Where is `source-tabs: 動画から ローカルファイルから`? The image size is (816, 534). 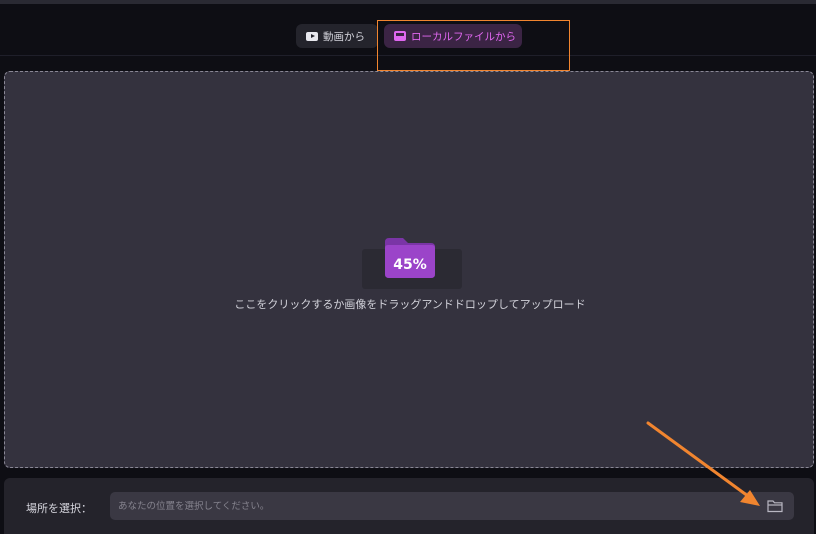 source-tabs: 動画から ローカルファイルから is located at coordinates (408, 37).